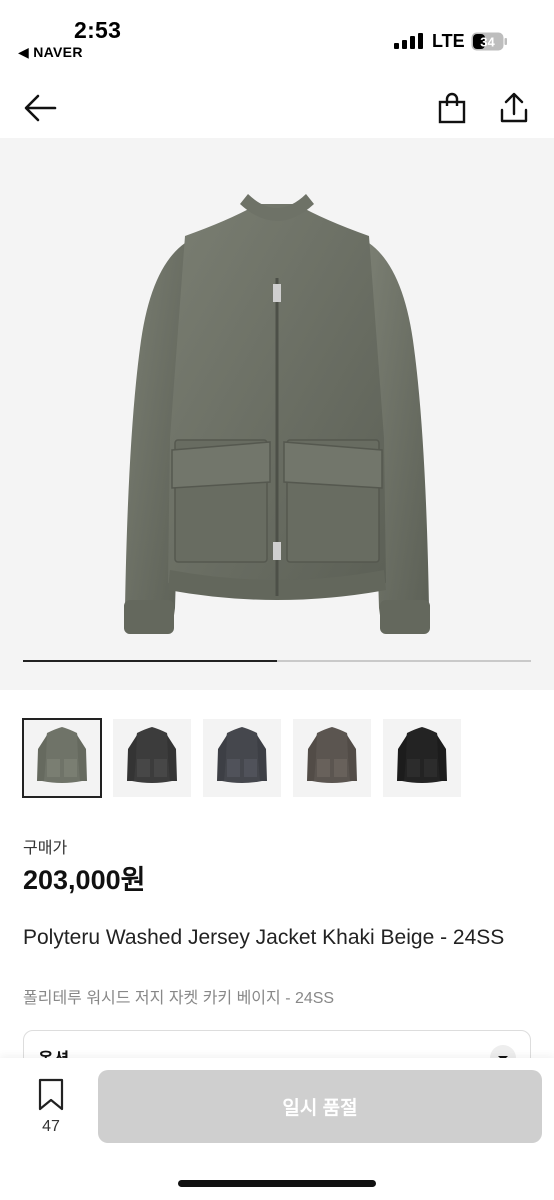 The width and height of the screenshot is (554, 1200). Describe the element at coordinates (51, 1126) in the screenshot. I see `bookmark-count: 47` at that location.